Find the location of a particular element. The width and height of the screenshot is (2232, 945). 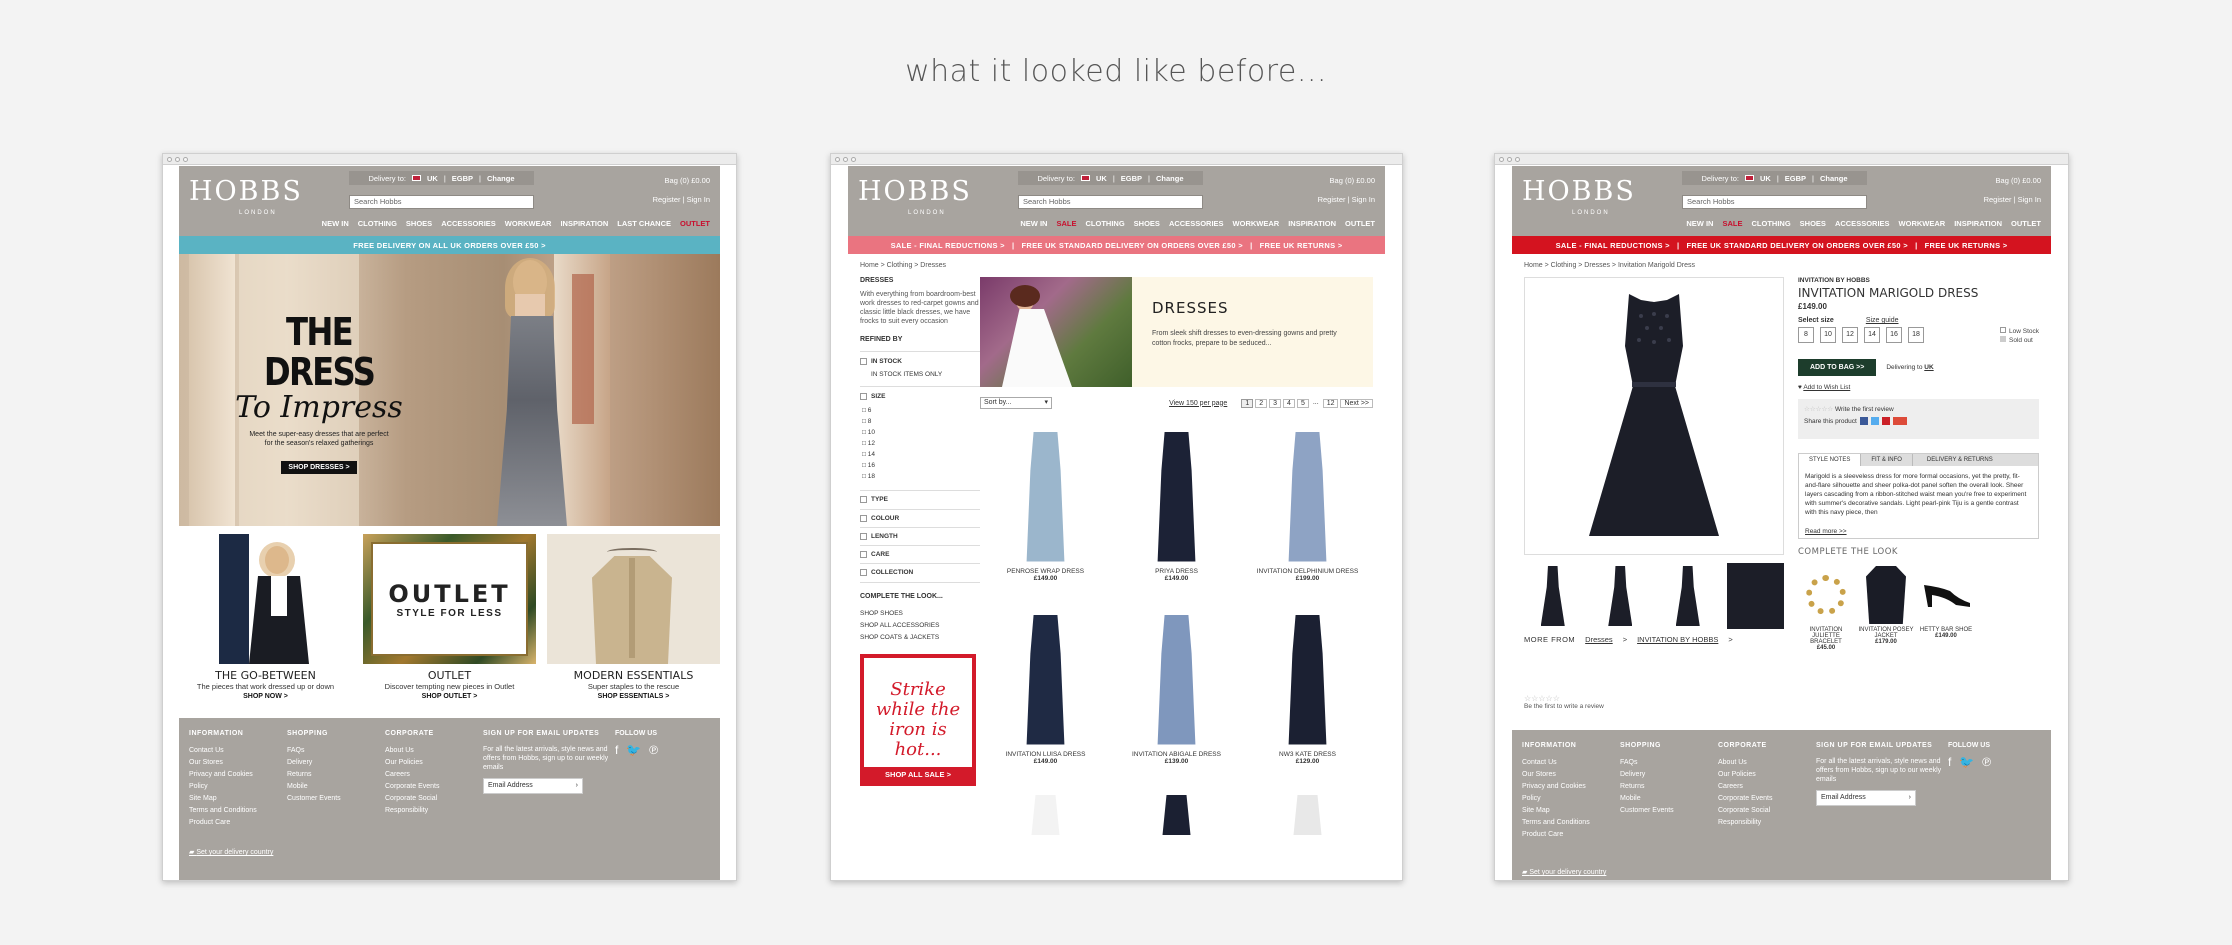

nav-item: SHOES is located at coordinates (1813, 223).